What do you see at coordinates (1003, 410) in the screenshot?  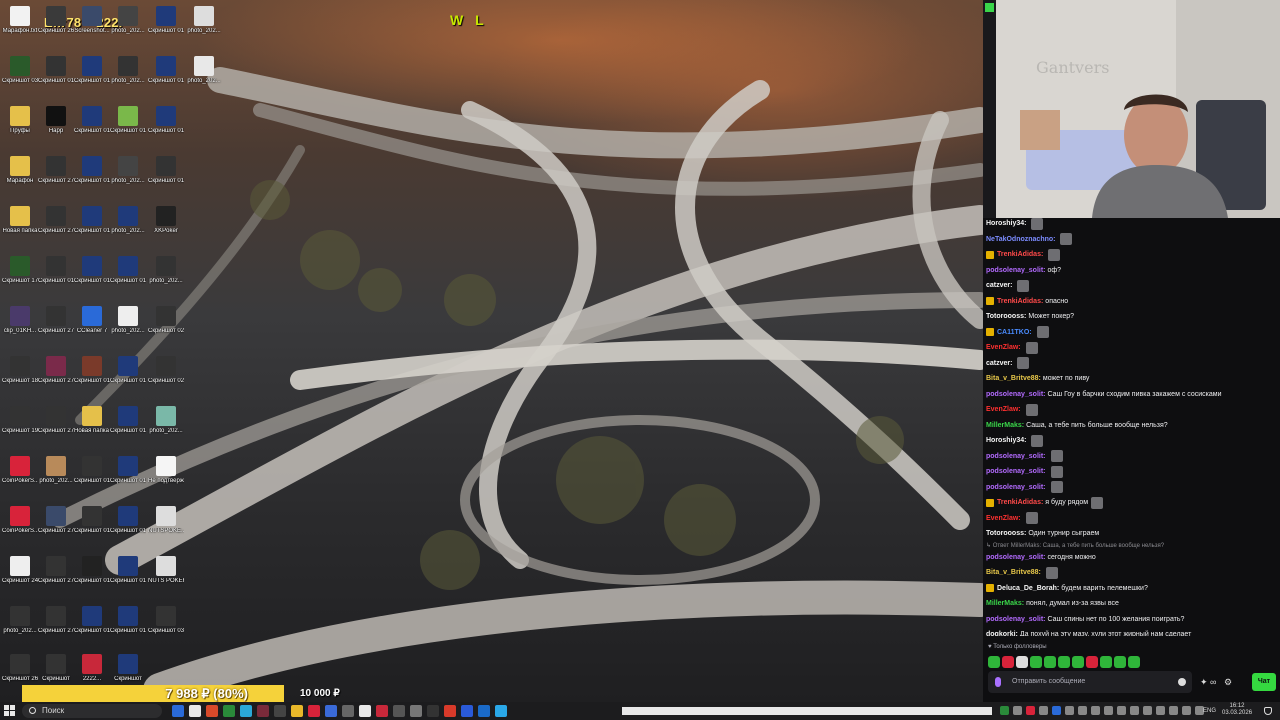 I see `chat-username: EvenZlaw:` at bounding box center [1003, 410].